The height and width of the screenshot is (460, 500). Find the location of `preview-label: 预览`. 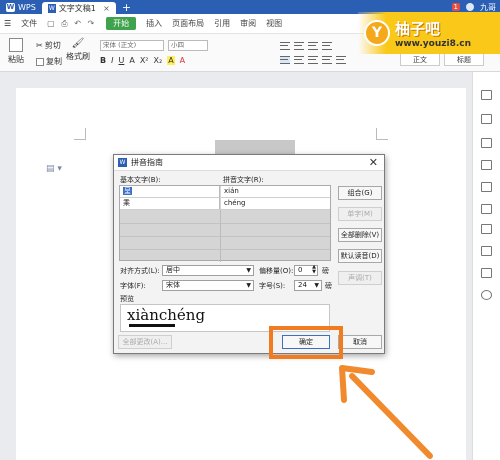

preview-label: 预览 is located at coordinates (127, 299).